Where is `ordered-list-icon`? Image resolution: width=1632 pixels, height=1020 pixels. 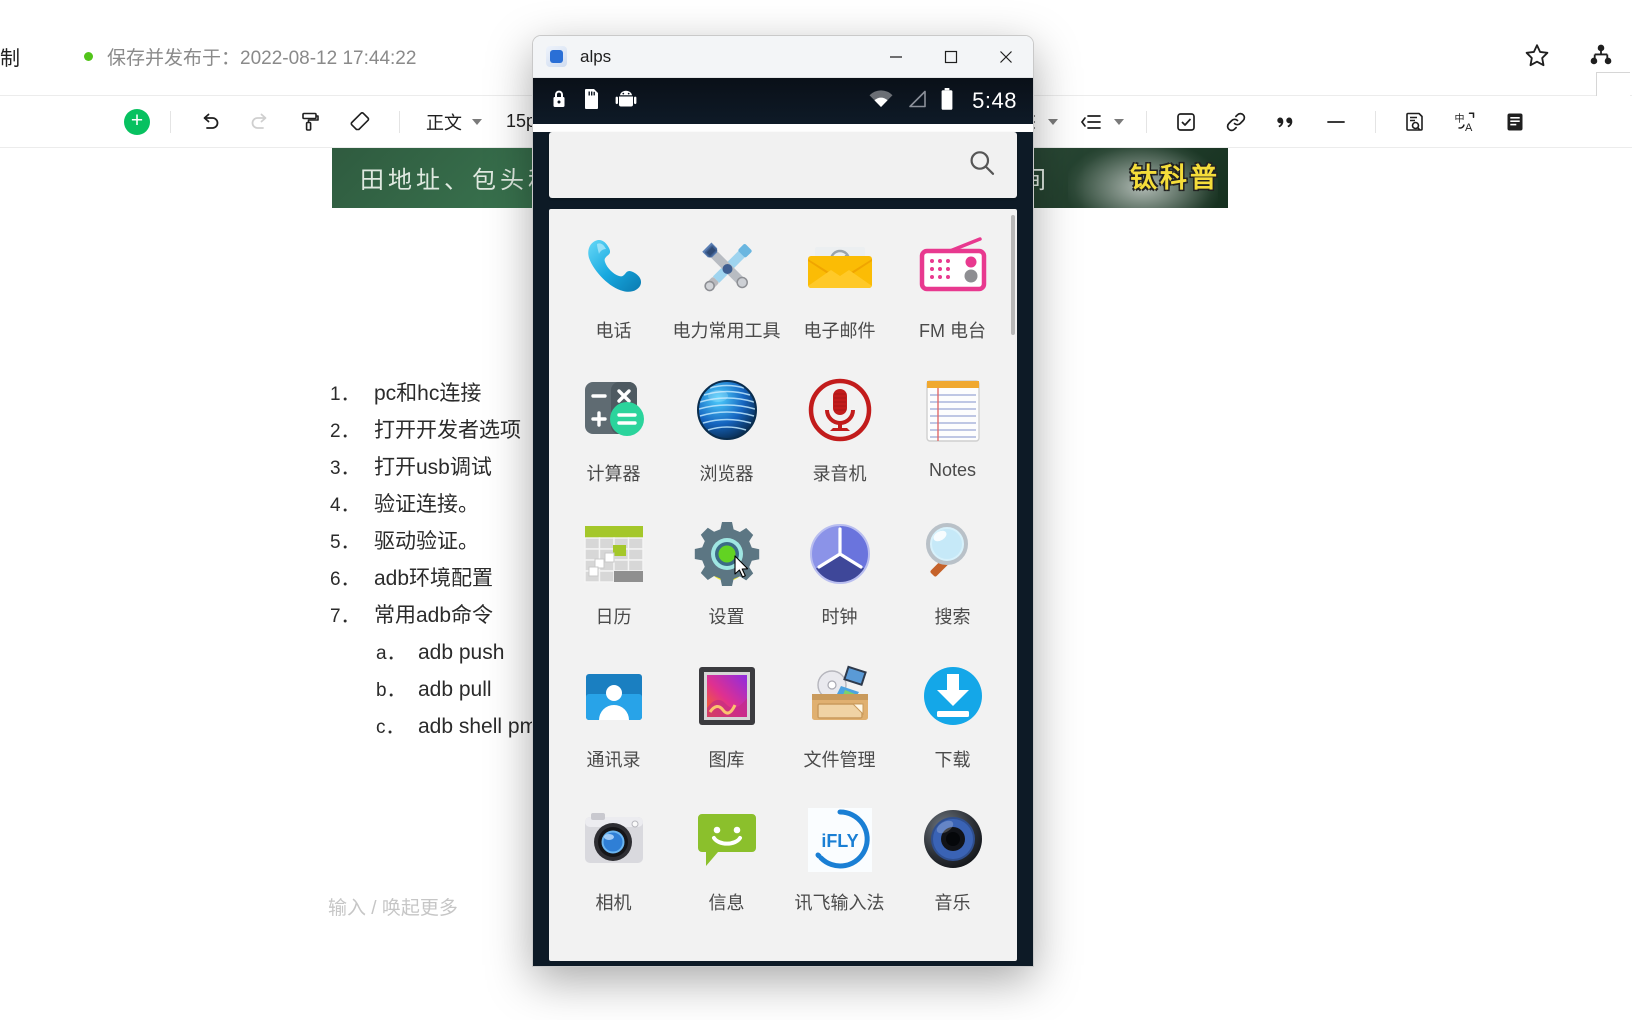 ordered-list-icon is located at coordinates (1091, 122).